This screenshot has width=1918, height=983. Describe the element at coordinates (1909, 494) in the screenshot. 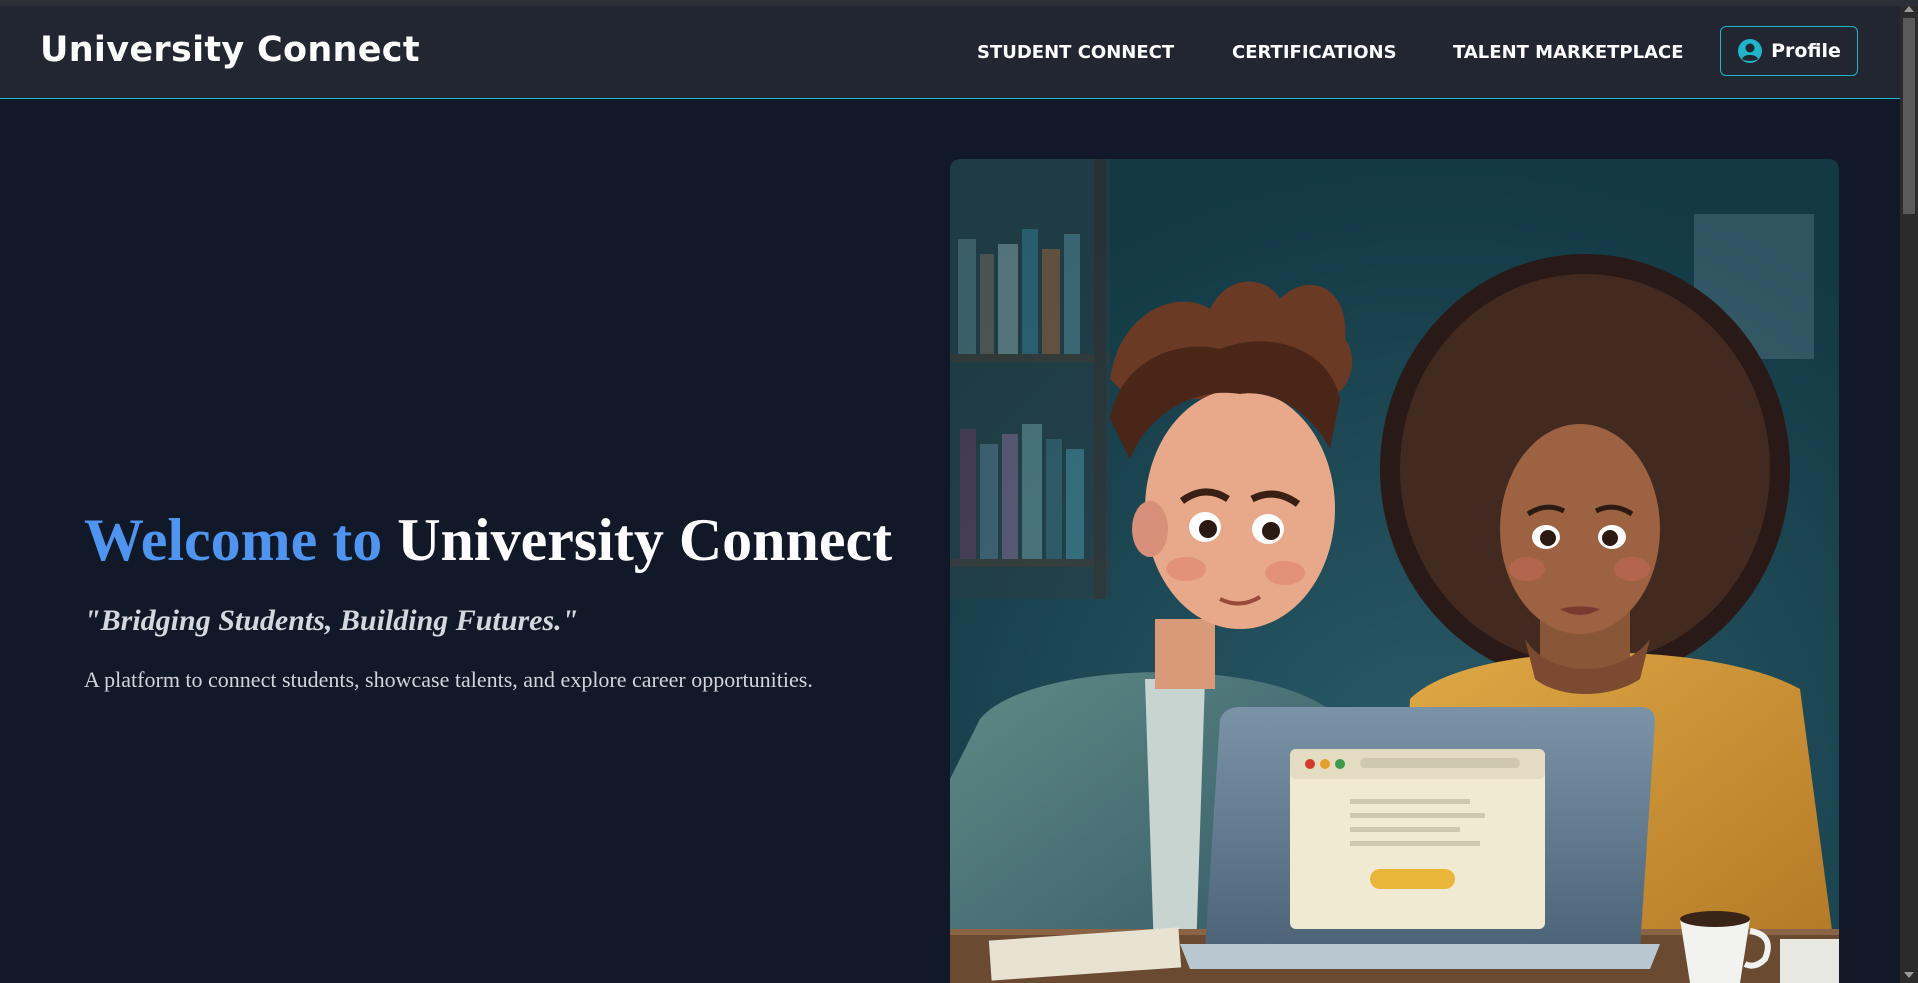

I see `page-scrollbar` at that location.